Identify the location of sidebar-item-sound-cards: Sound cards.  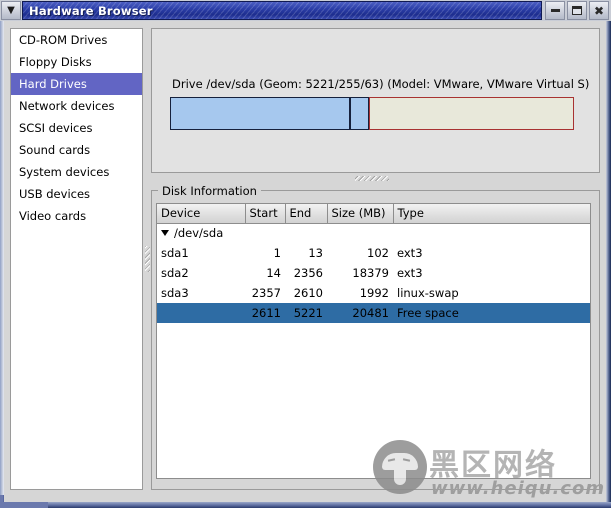
(76, 150).